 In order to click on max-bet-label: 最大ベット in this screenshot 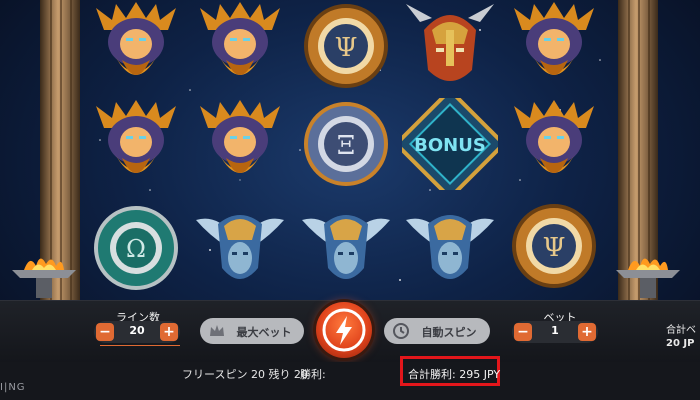, I will do `click(264, 332)`.